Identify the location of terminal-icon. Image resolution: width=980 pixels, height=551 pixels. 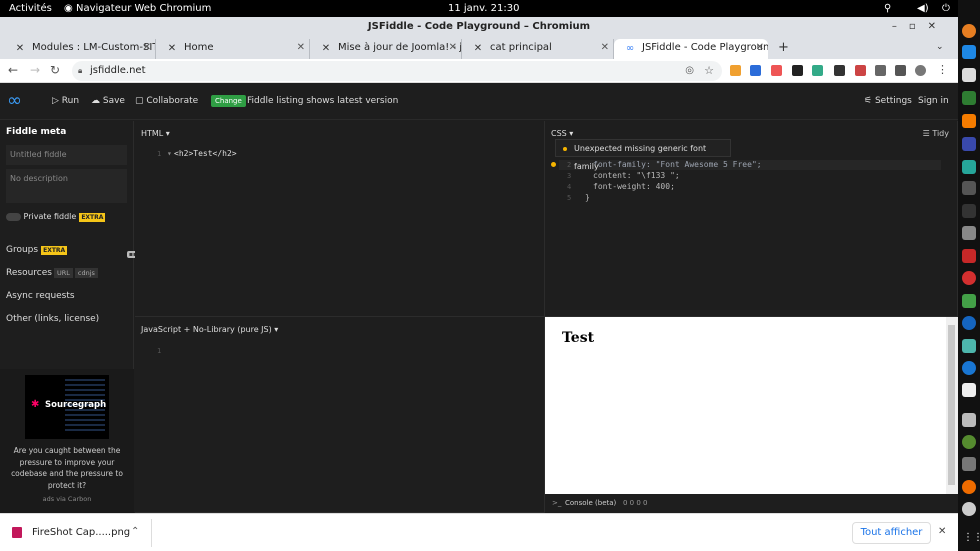
(969, 211).